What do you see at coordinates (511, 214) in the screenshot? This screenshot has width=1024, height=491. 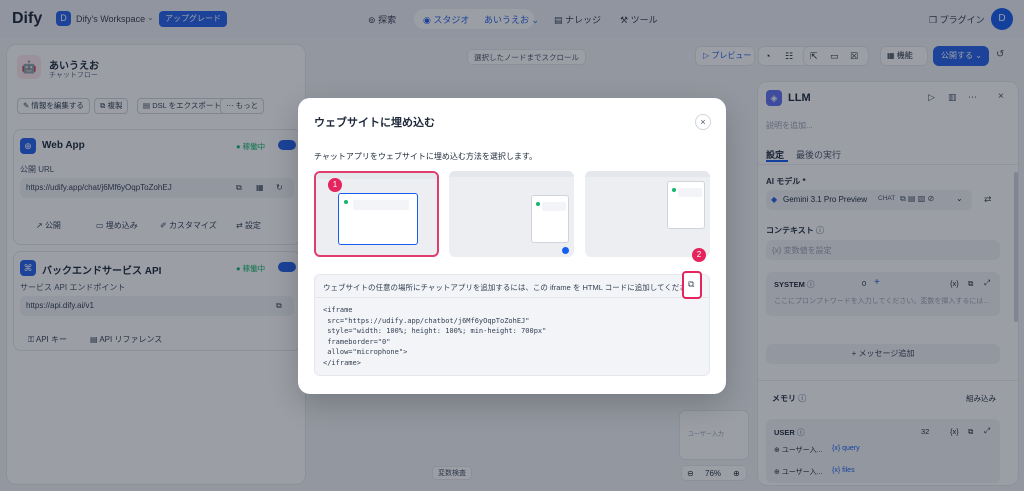 I see `embed-option-script` at bounding box center [511, 214].